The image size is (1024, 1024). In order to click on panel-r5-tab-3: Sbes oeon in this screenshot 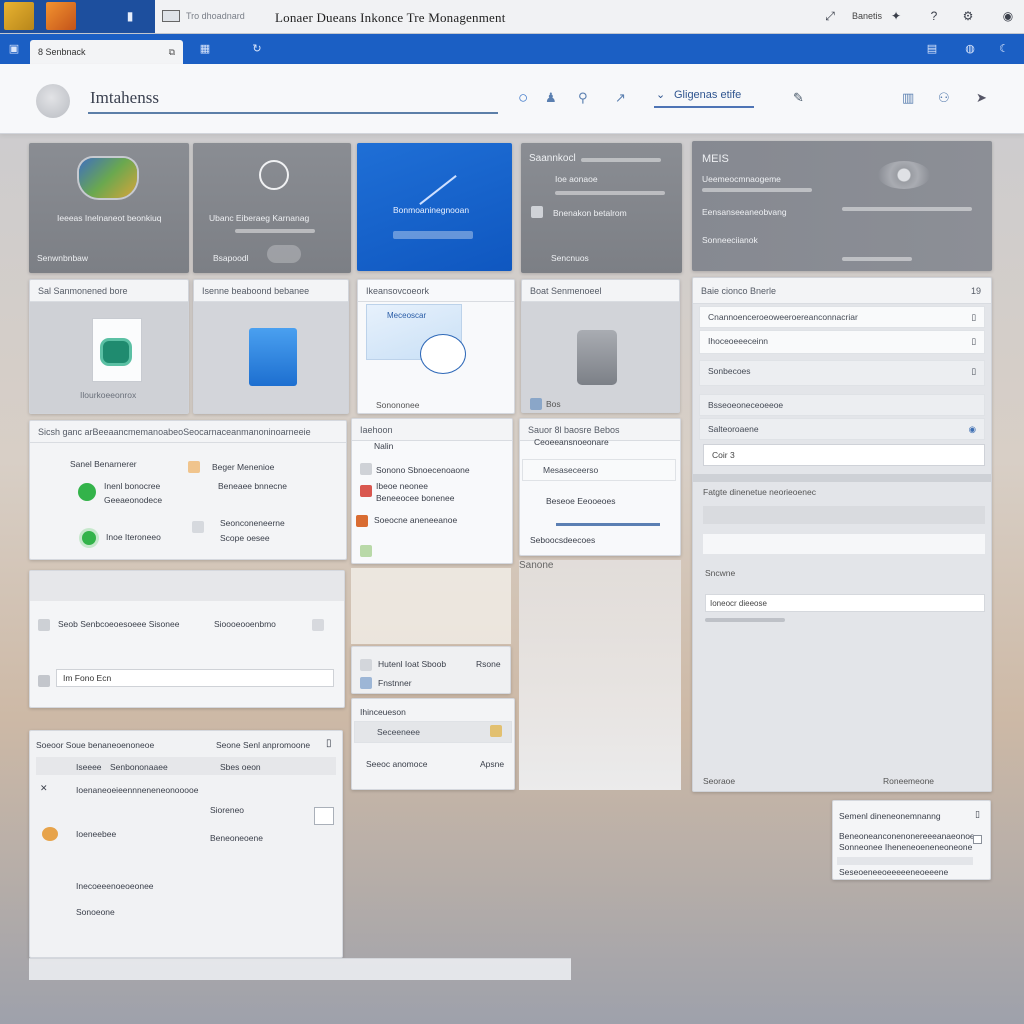, I will do `click(240, 767)`.